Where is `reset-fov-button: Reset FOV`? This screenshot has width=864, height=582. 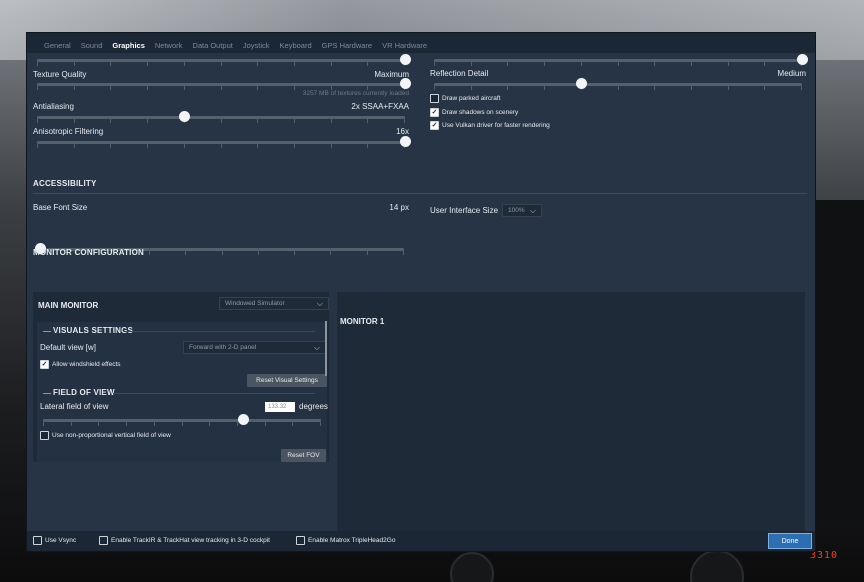
reset-fov-button: Reset FOV is located at coordinates (303, 455).